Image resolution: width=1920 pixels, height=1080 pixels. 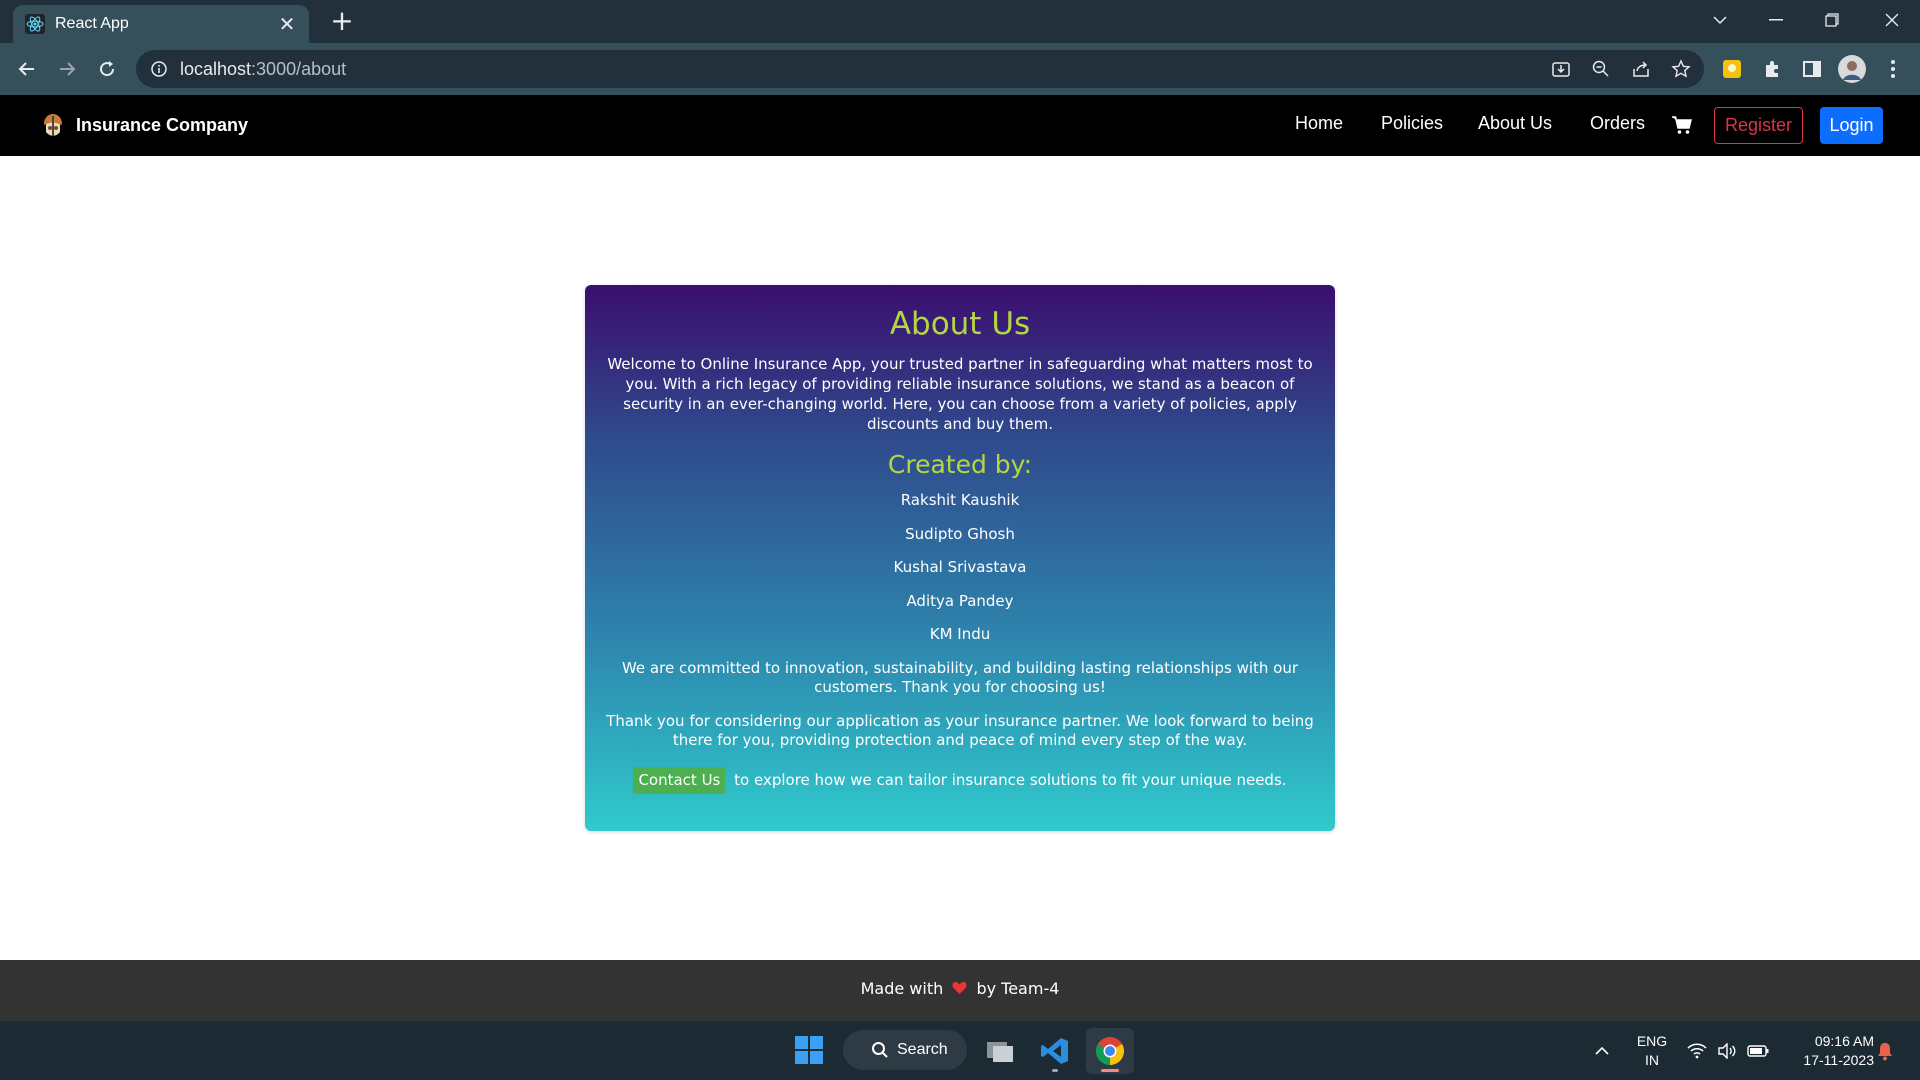 I want to click on tab-title: React App, so click(x=92, y=23).